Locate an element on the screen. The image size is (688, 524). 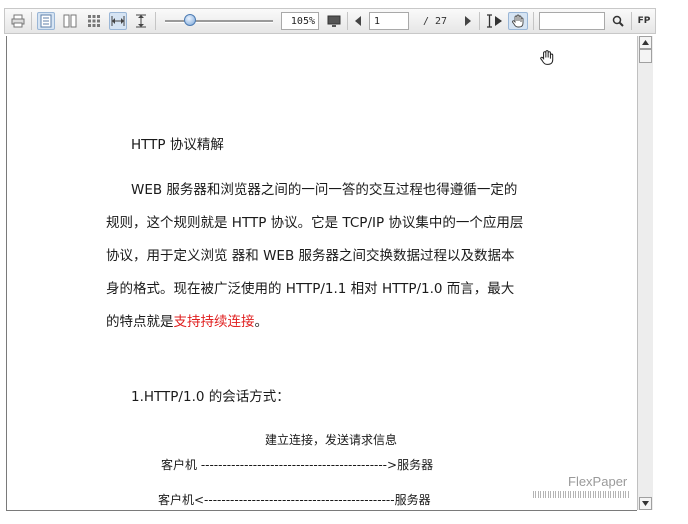
fullscreen-button is located at coordinates (334, 21).